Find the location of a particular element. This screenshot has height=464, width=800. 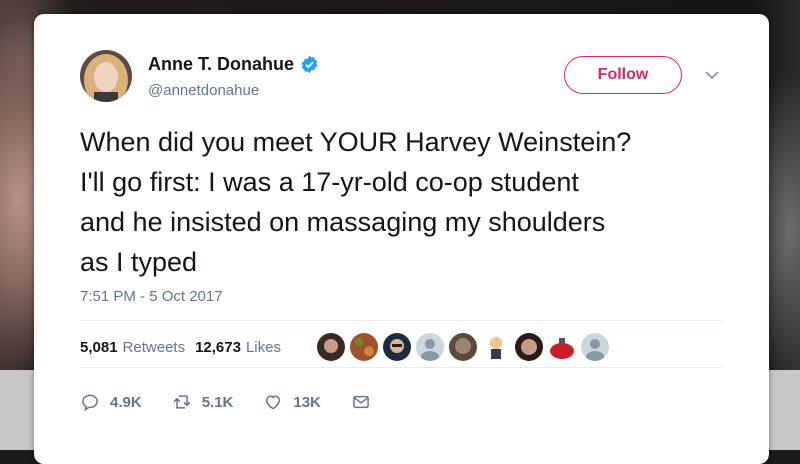

author-avatar is located at coordinates (106, 76).